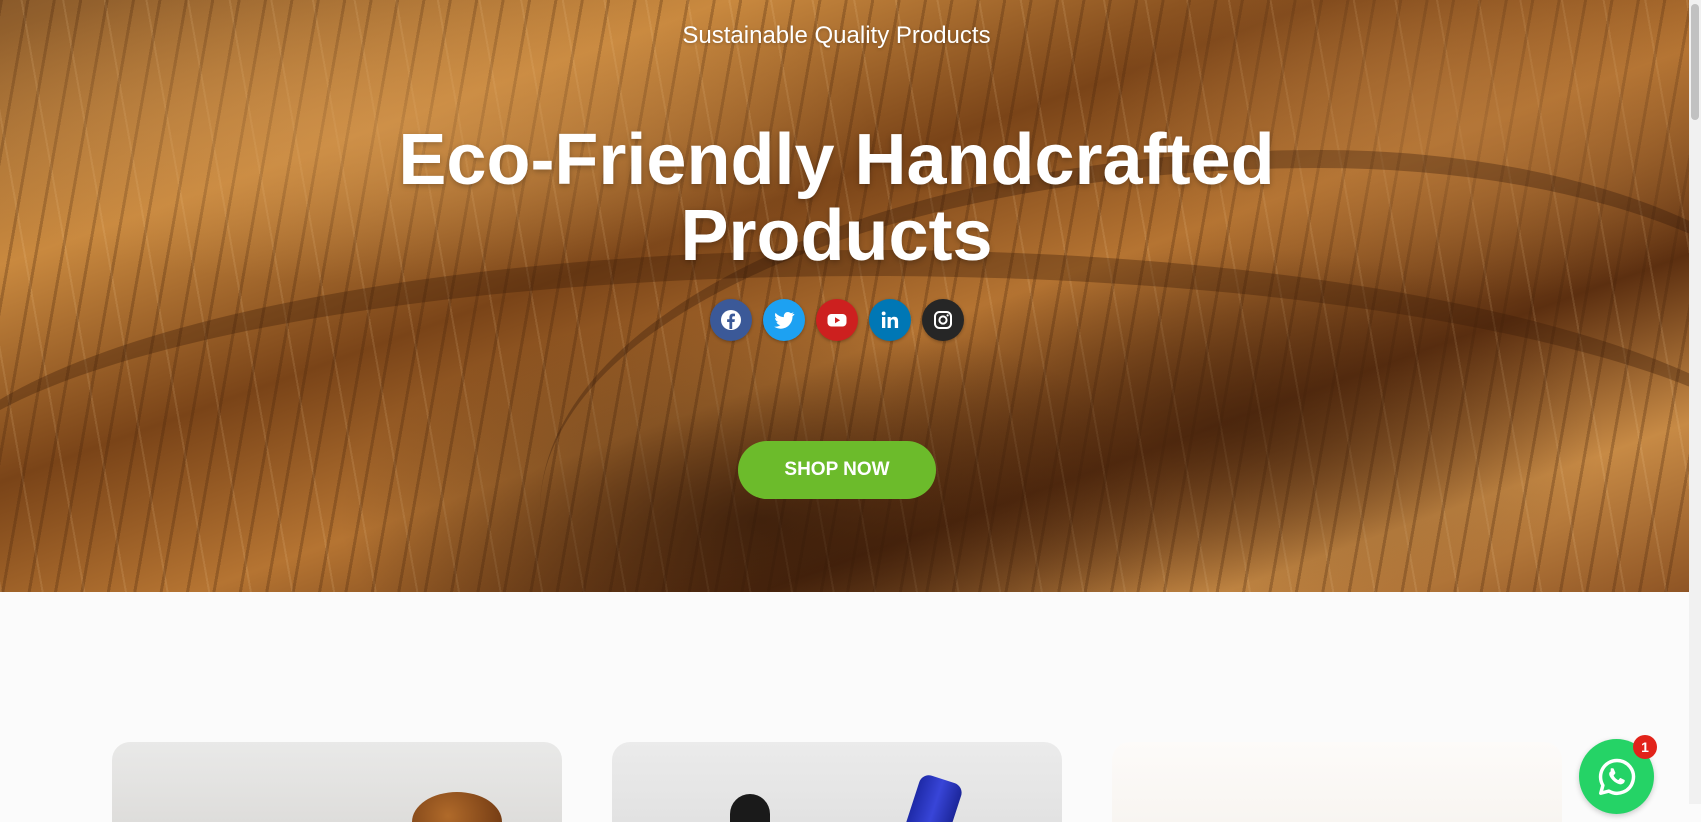  I want to click on scrollbar-thumb, so click(1695, 62).